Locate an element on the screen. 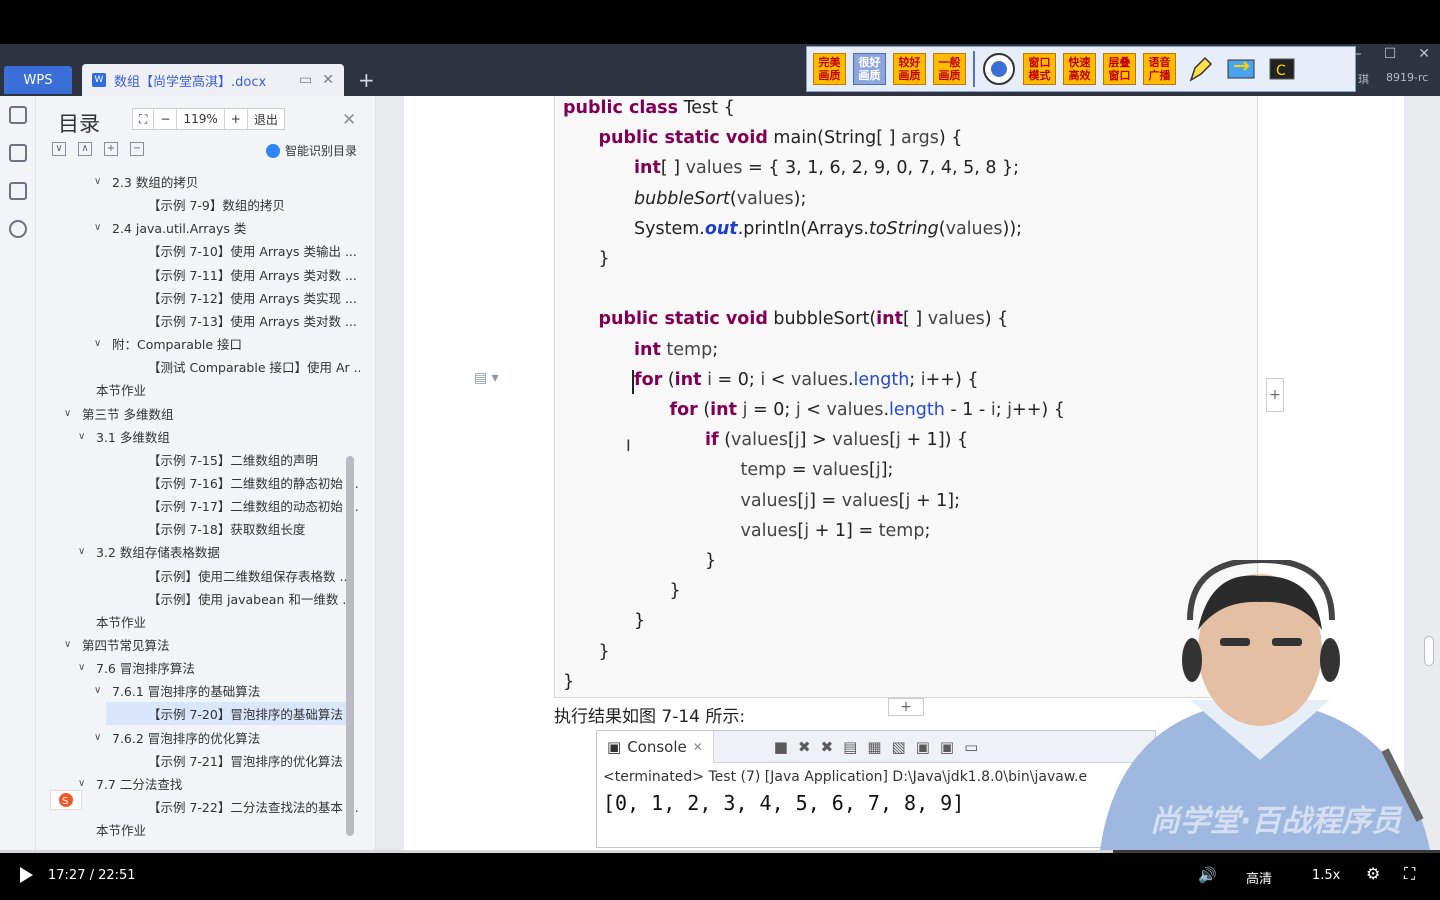  voice-broadcast-button: 语音广播 is located at coordinates (1159, 69).